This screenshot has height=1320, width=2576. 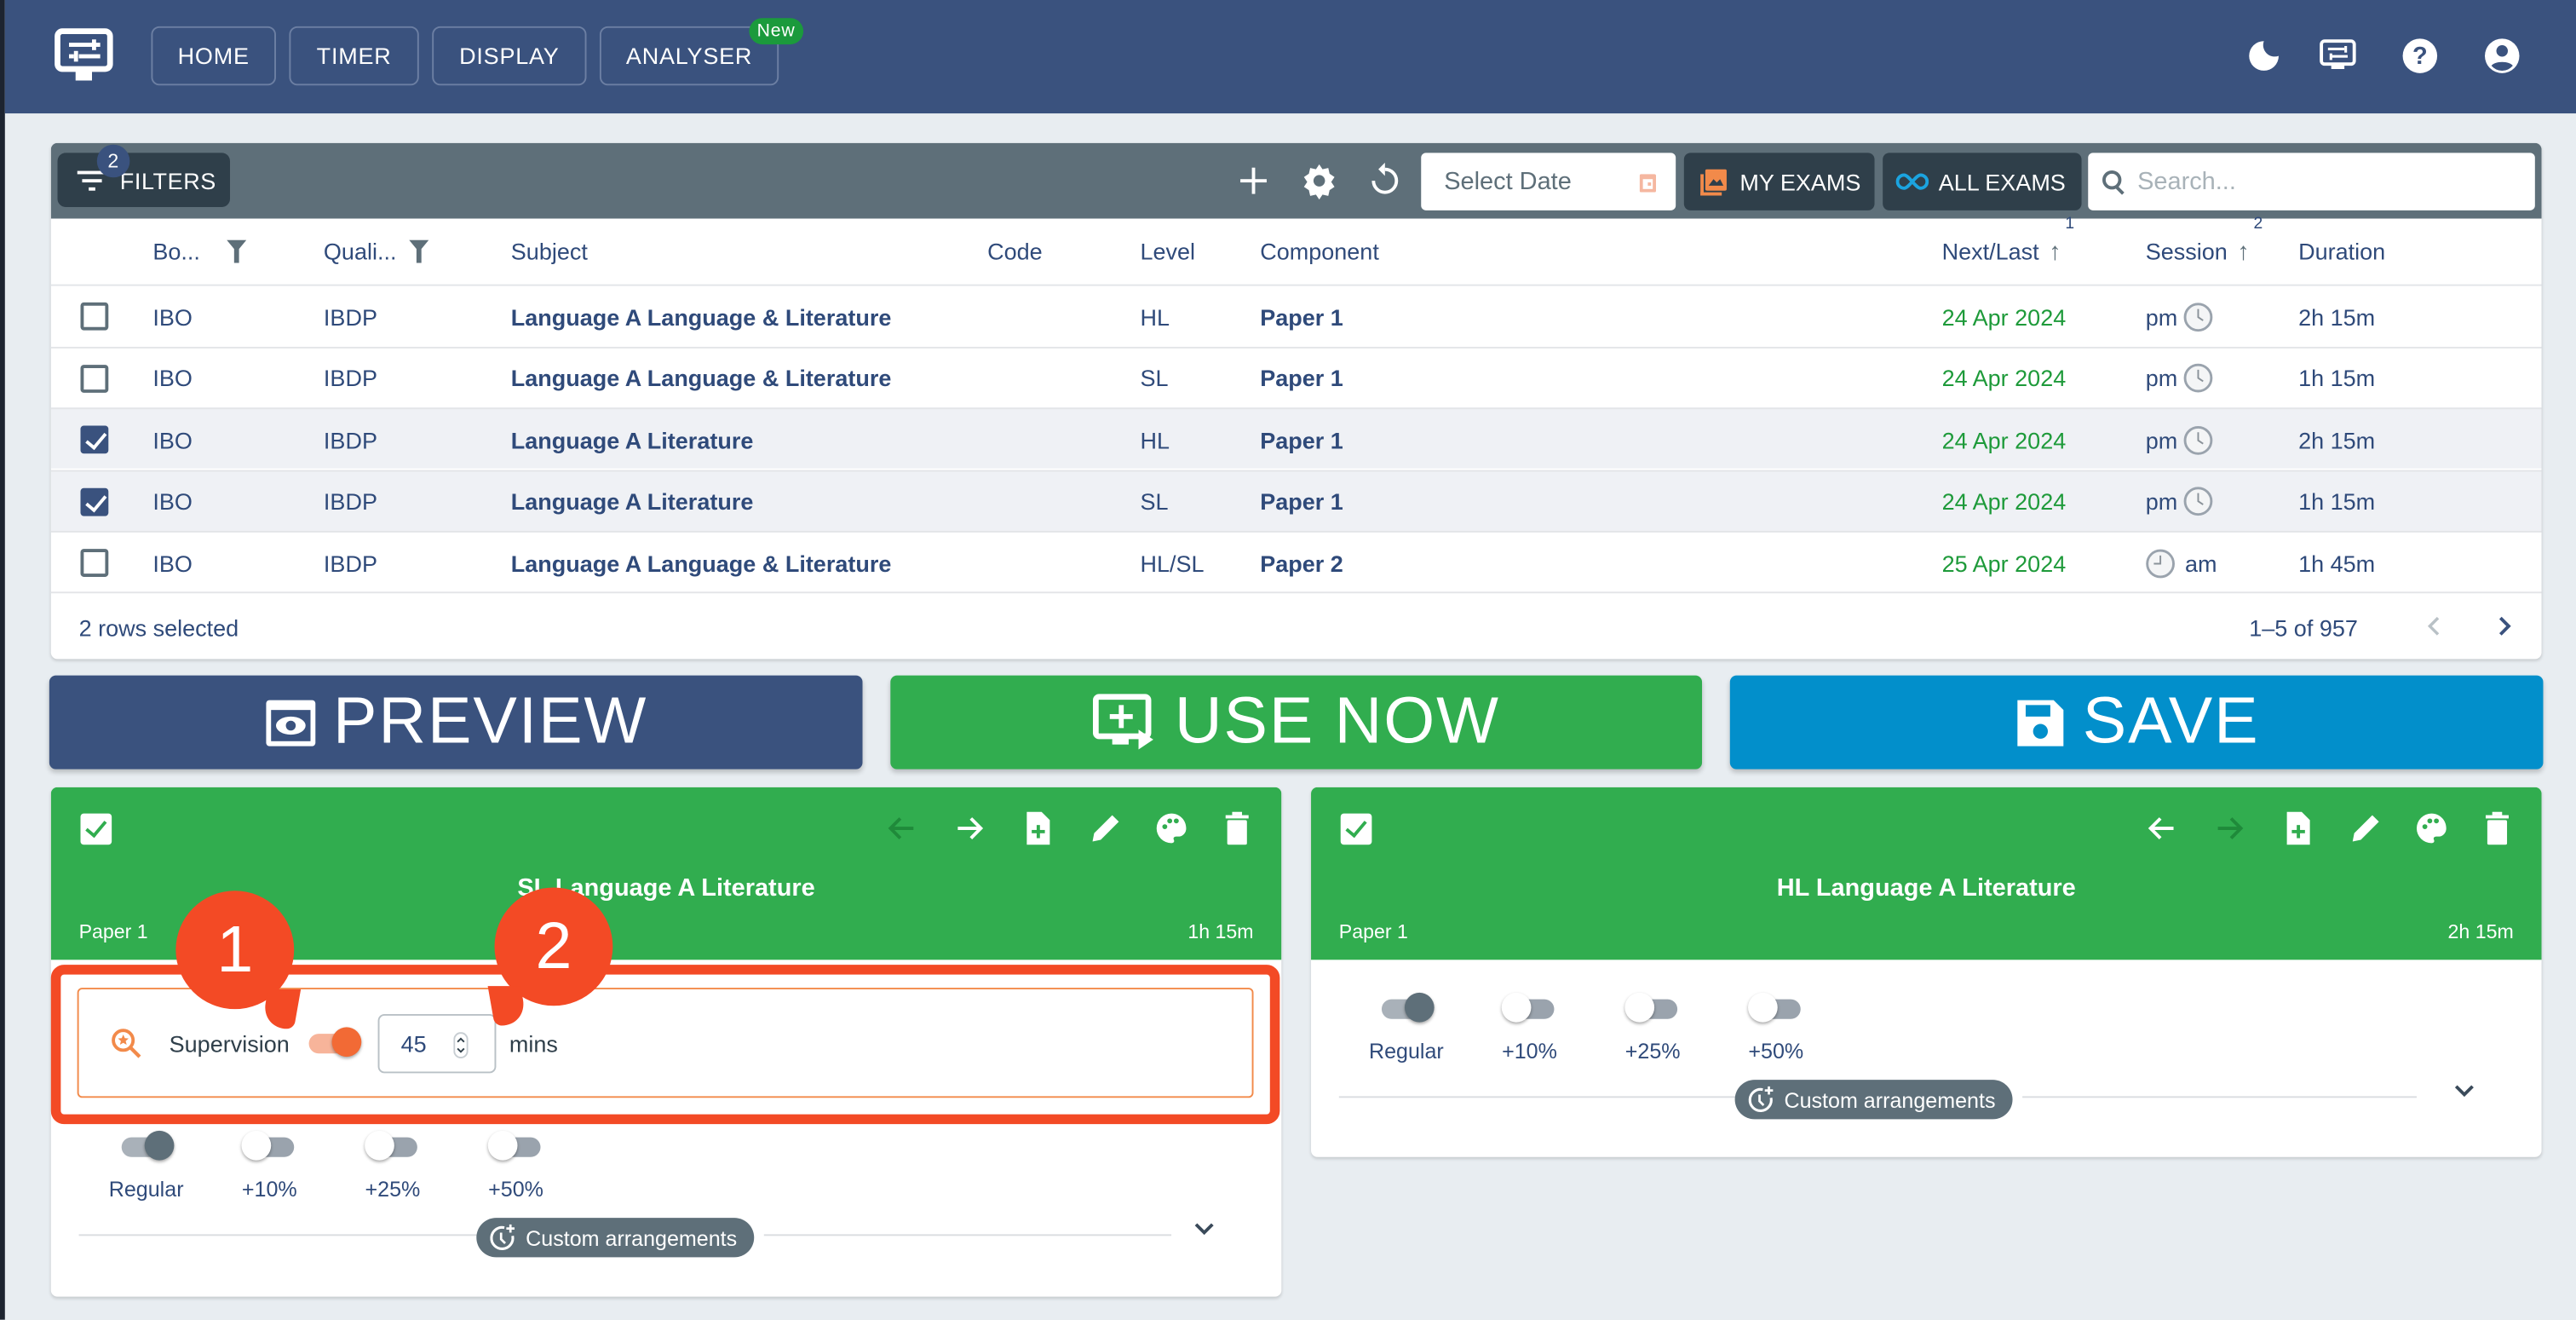 I want to click on save-button: SAVE, so click(x=2136, y=722).